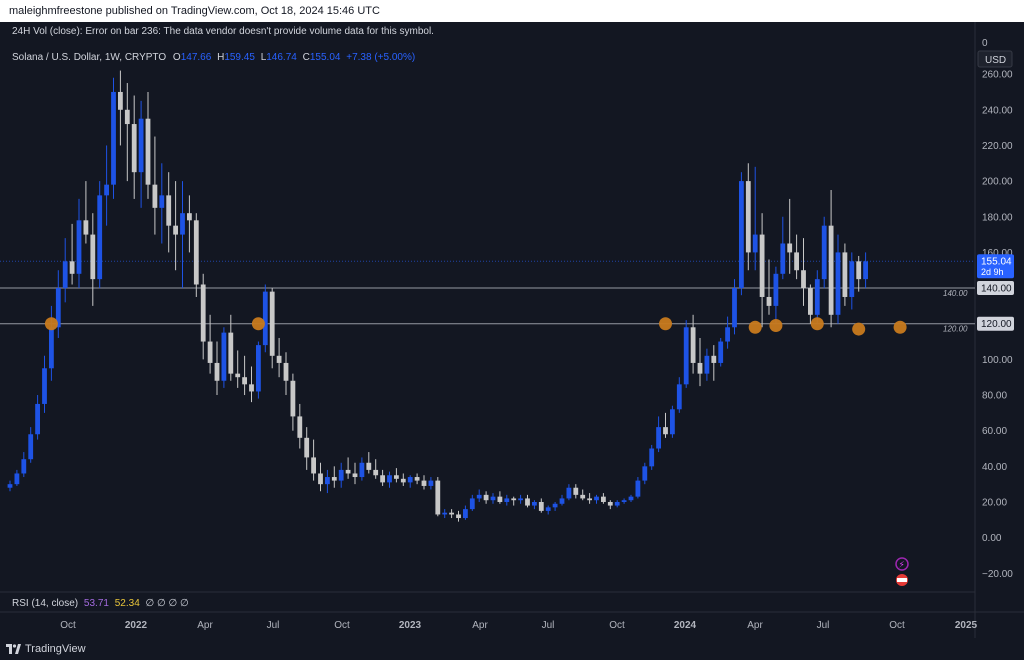 The height and width of the screenshot is (660, 1024). What do you see at coordinates (100, 603) in the screenshot?
I see `rsi-legend: RSI (14, close) 53.71 52.34 ∅ ∅ ∅ ∅` at bounding box center [100, 603].